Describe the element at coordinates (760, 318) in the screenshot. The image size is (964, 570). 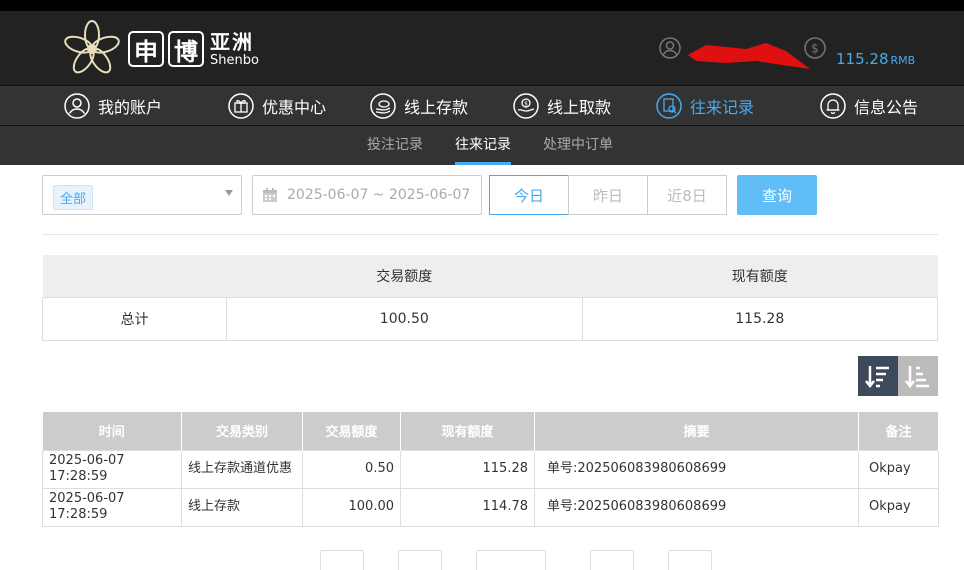
I see `summary-current-balance: 115.28` at that location.